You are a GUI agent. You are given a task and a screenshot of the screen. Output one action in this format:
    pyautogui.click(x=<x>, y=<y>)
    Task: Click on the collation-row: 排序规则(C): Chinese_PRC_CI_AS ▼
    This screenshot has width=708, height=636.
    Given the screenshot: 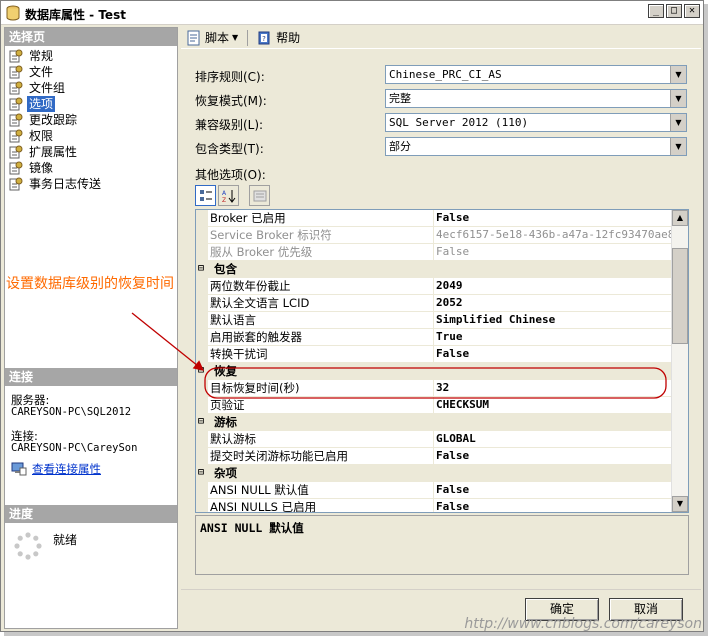 What is the action you would take?
    pyautogui.click(x=442, y=75)
    